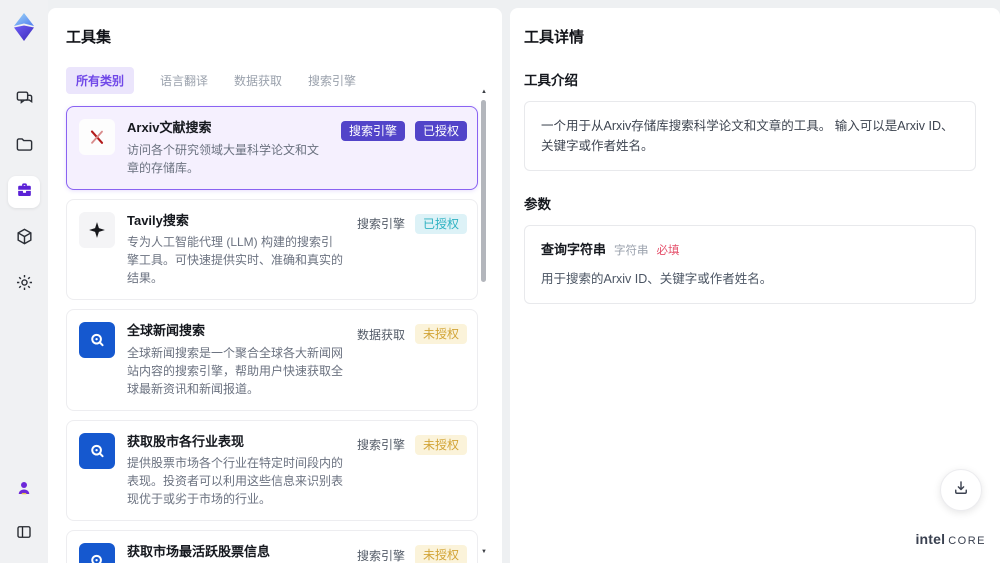 The height and width of the screenshot is (563, 1000). Describe the element at coordinates (186, 441) in the screenshot. I see `tool-title: 获取股市各行业表现` at that location.